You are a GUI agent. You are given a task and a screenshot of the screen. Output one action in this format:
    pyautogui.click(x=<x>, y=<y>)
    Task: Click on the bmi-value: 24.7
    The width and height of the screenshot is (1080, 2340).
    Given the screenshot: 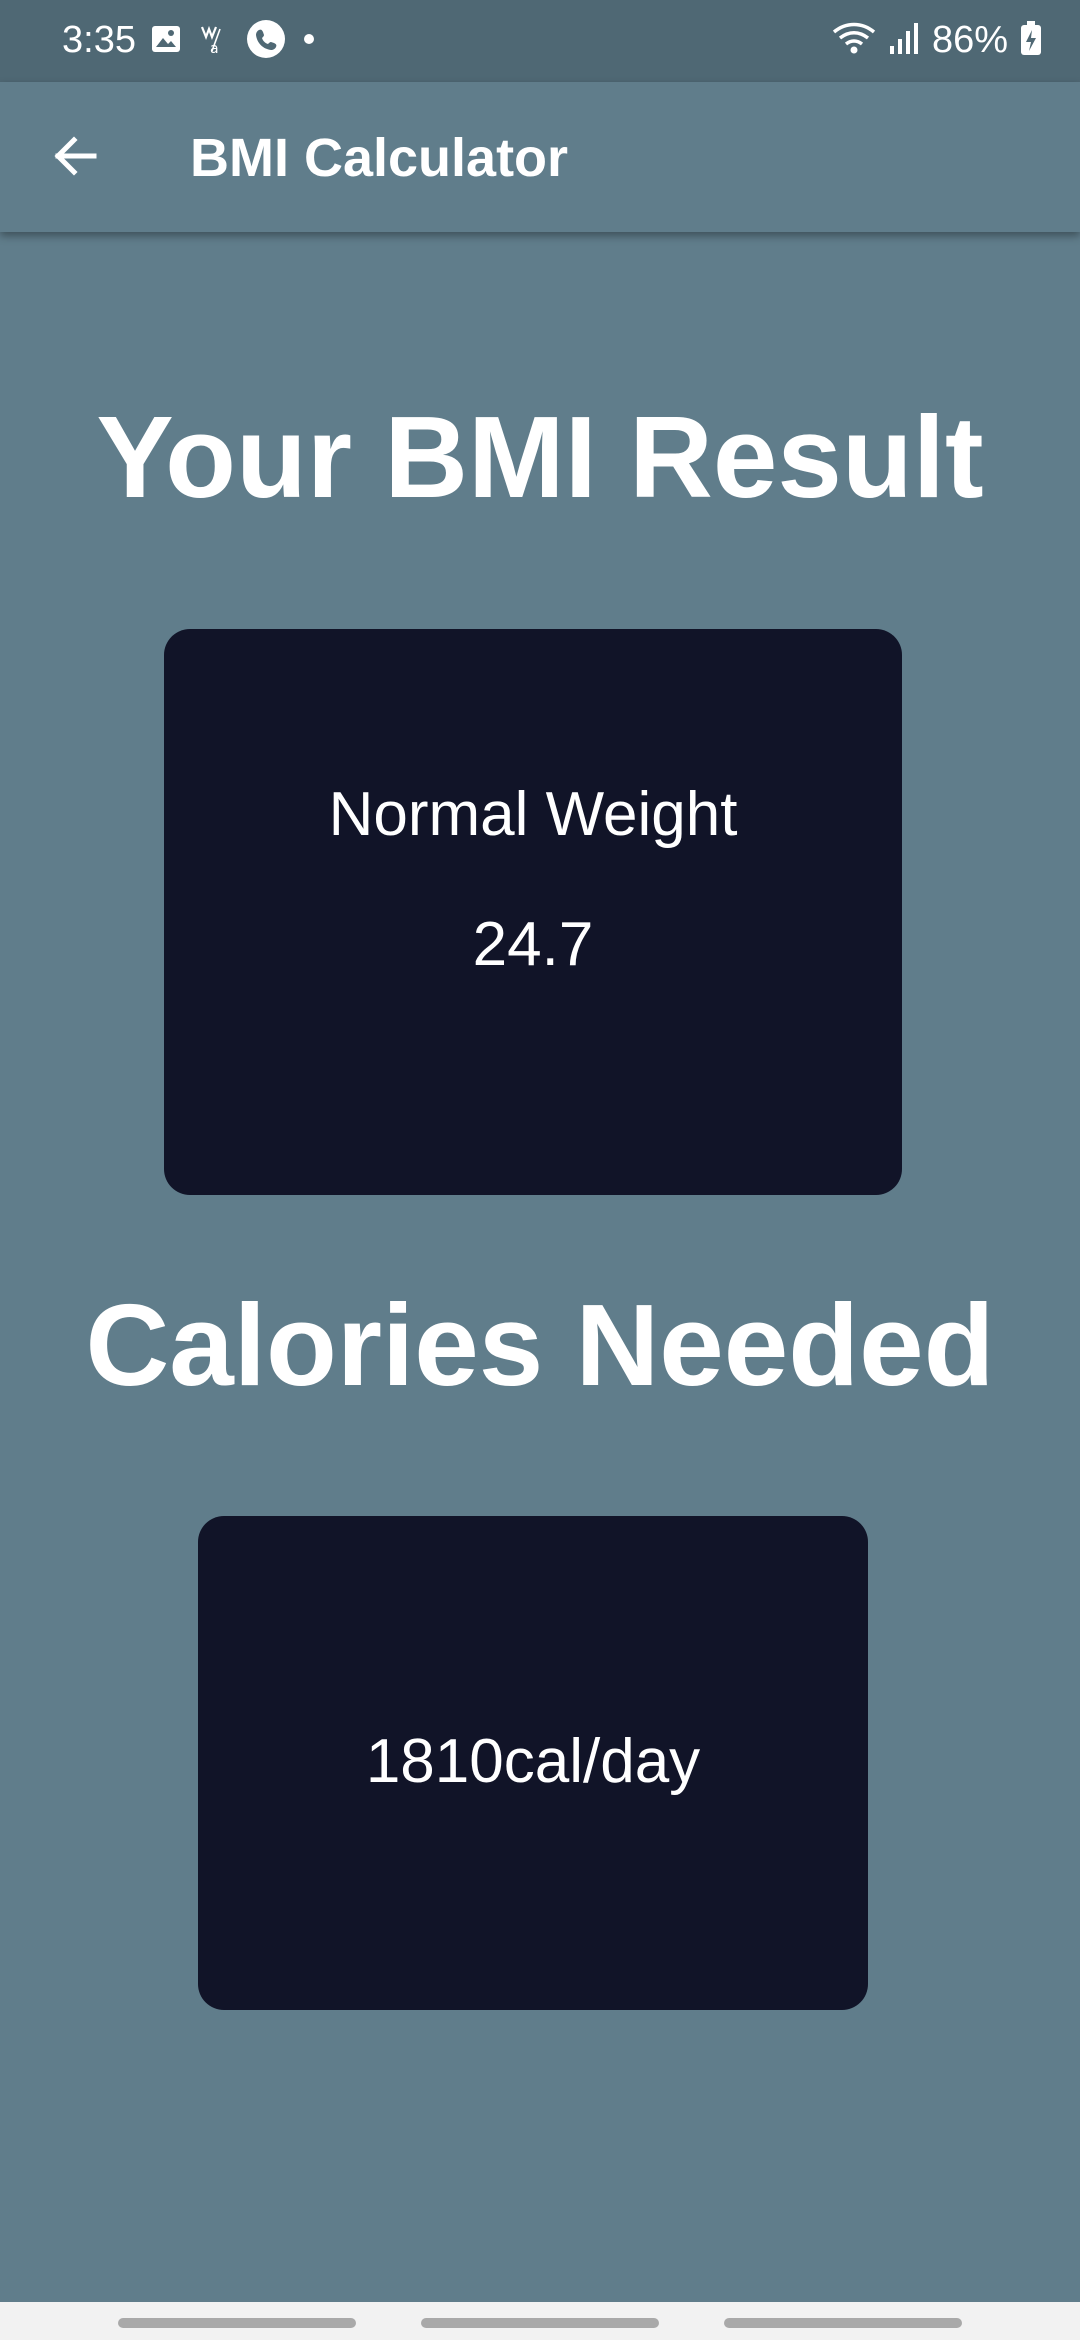 What is the action you would take?
    pyautogui.click(x=533, y=944)
    